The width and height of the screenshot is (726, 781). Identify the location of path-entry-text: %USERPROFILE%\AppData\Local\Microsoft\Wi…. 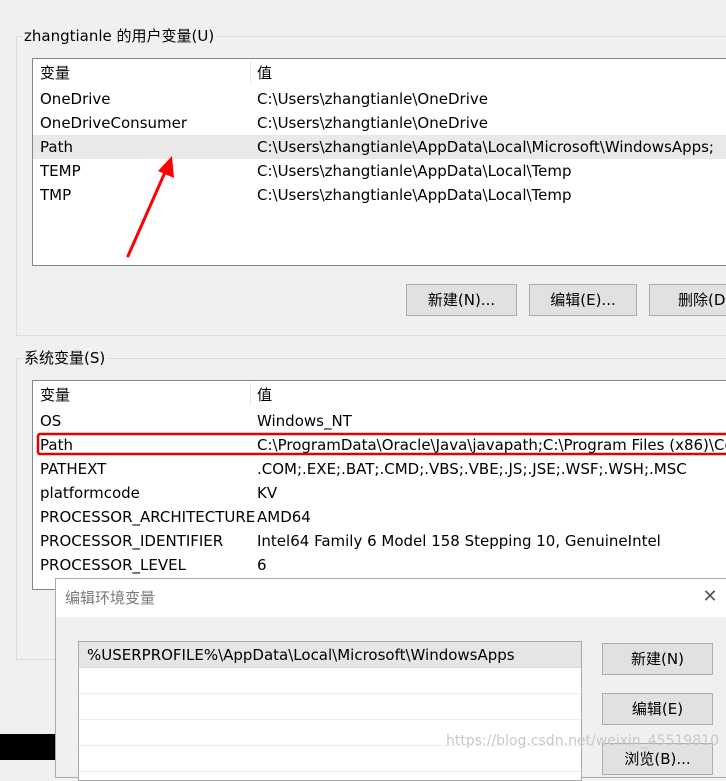
(301, 655).